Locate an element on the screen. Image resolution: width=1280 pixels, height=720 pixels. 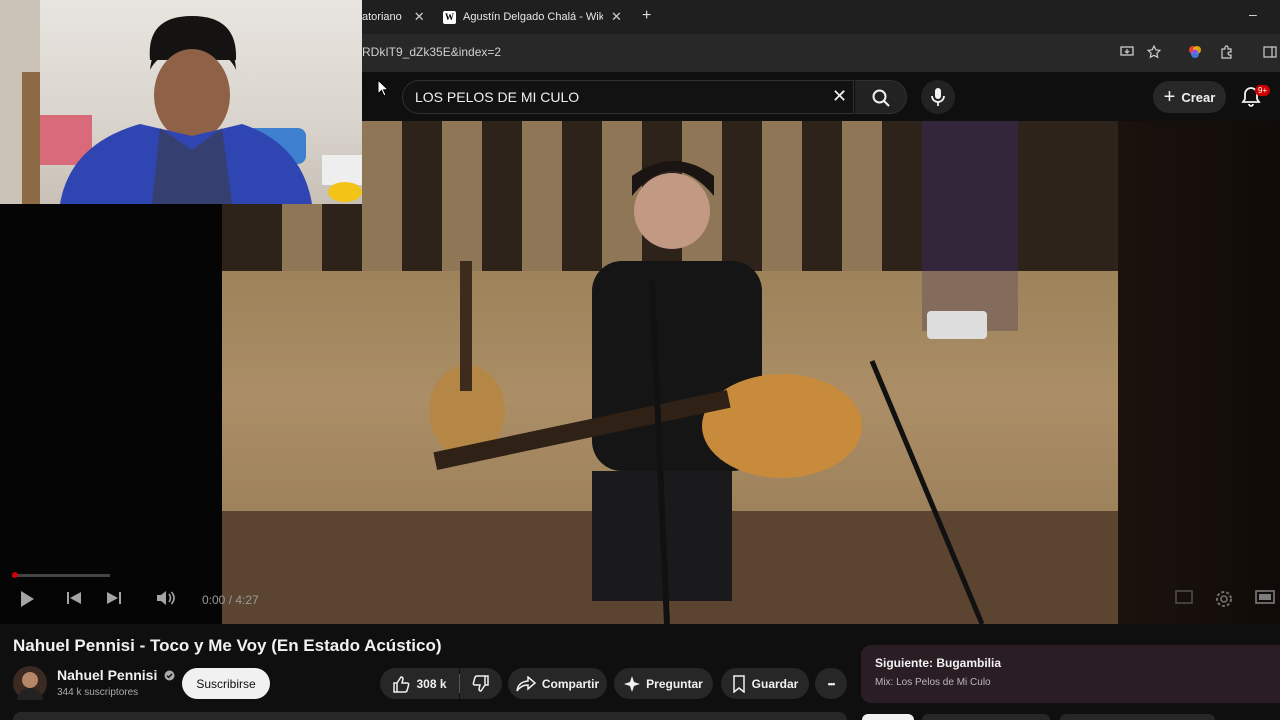
share-label: Compartir is located at coordinates (570, 683).